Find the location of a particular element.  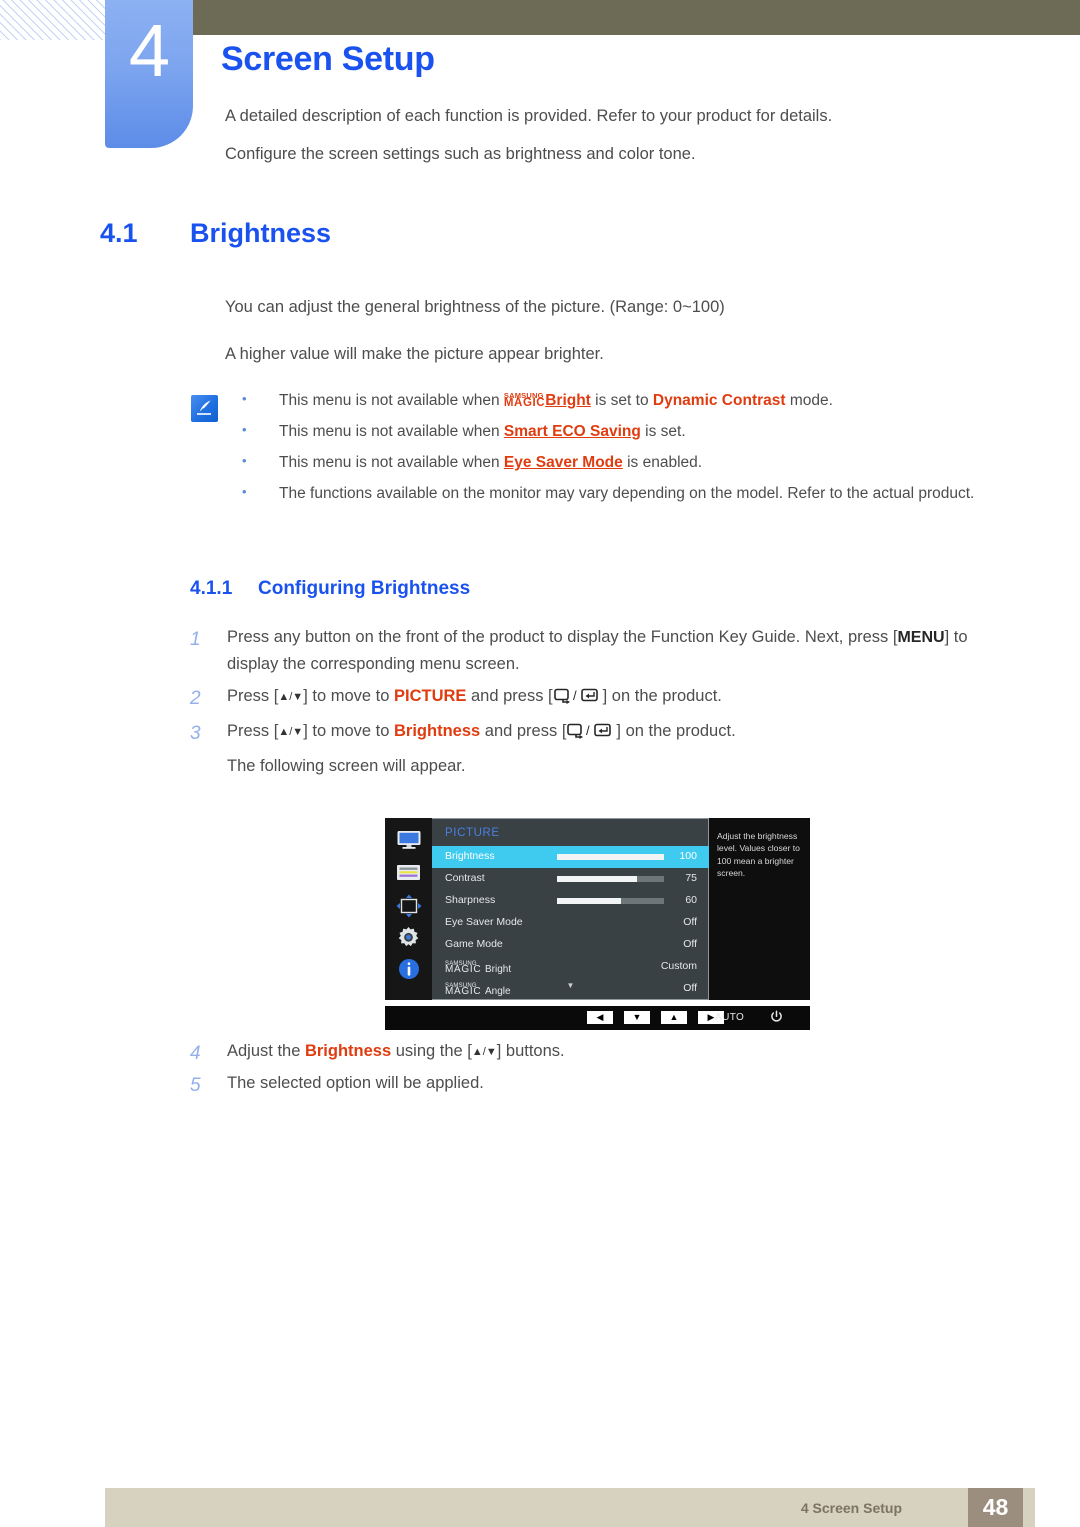

note-text-post: is set. is located at coordinates (663, 431).